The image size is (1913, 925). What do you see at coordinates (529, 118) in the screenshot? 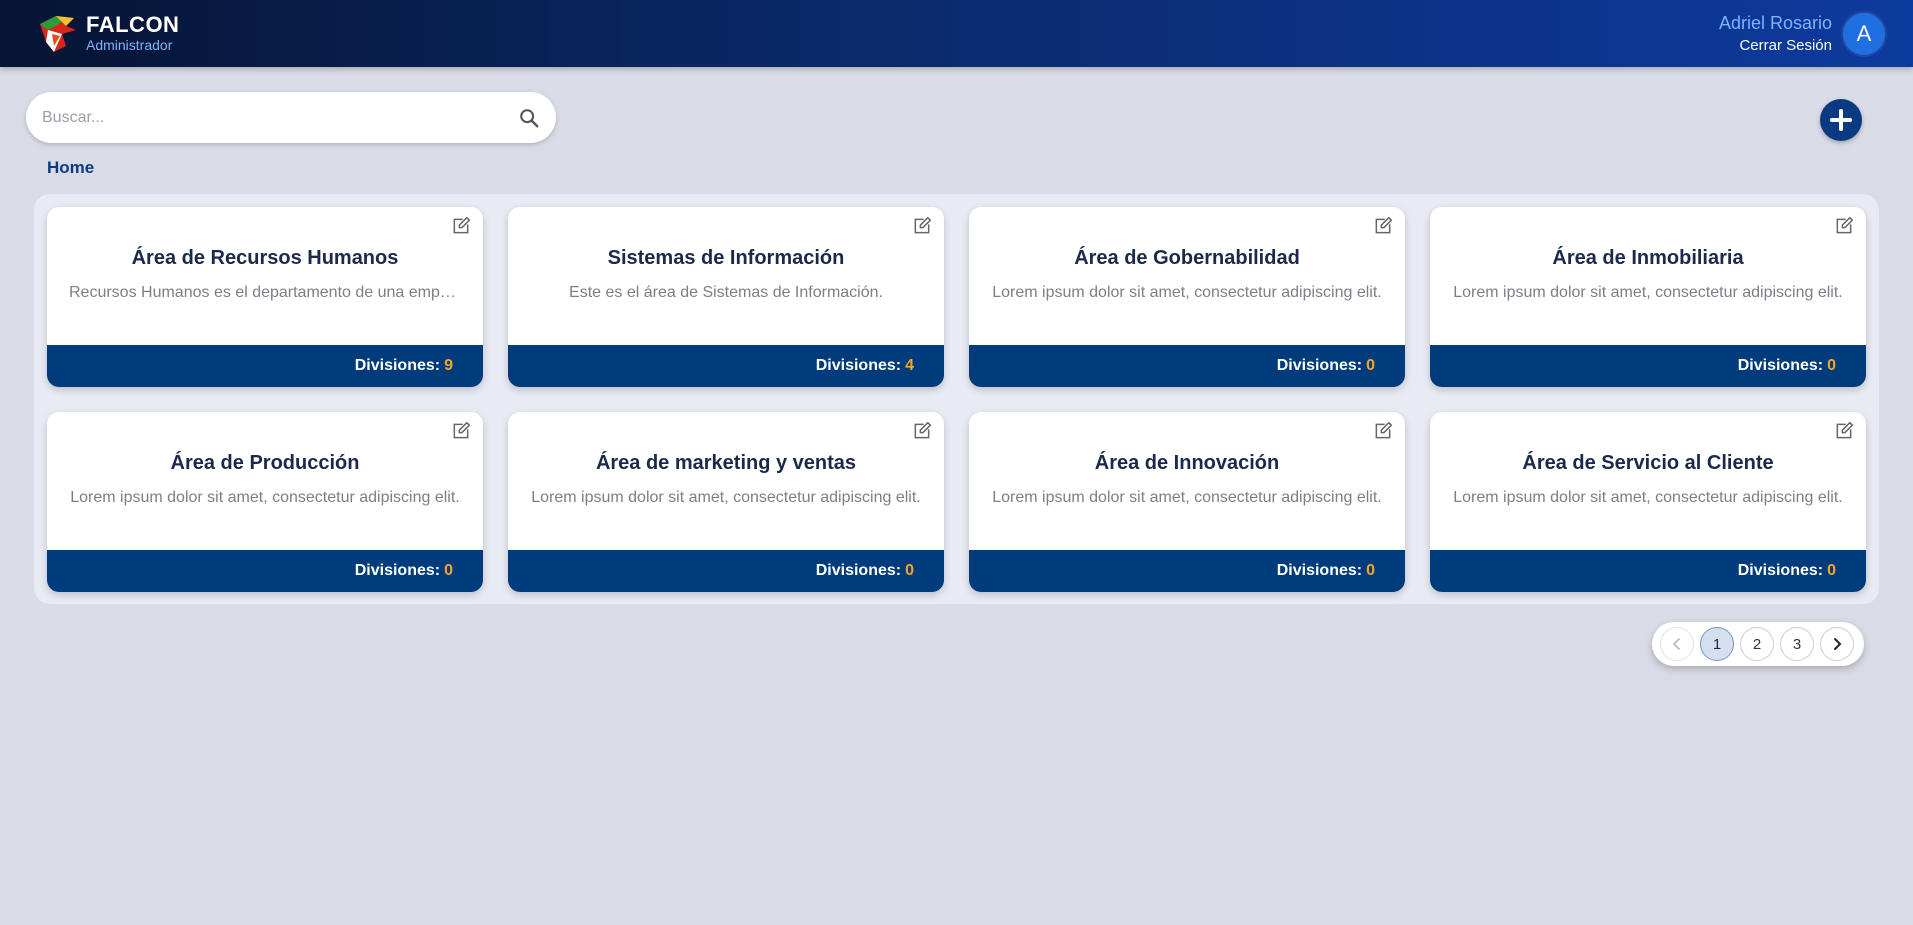
I see `search-icon` at bounding box center [529, 118].